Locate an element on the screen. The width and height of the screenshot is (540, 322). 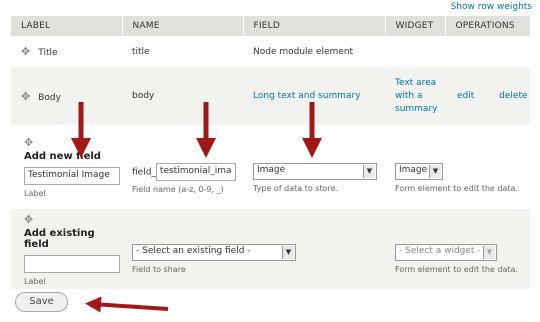
widget-select: Image ▼ is located at coordinates (419, 171).